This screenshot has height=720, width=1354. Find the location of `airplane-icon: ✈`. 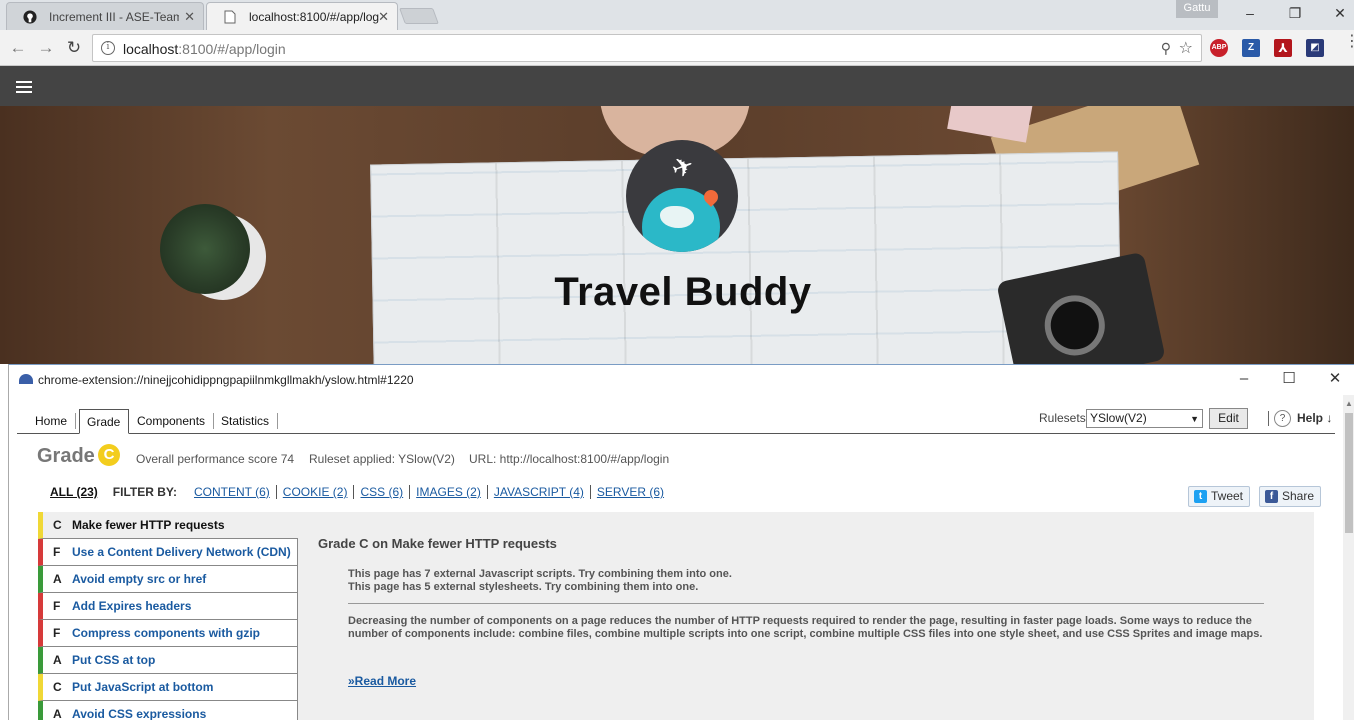

airplane-icon: ✈ is located at coordinates (683, 167).